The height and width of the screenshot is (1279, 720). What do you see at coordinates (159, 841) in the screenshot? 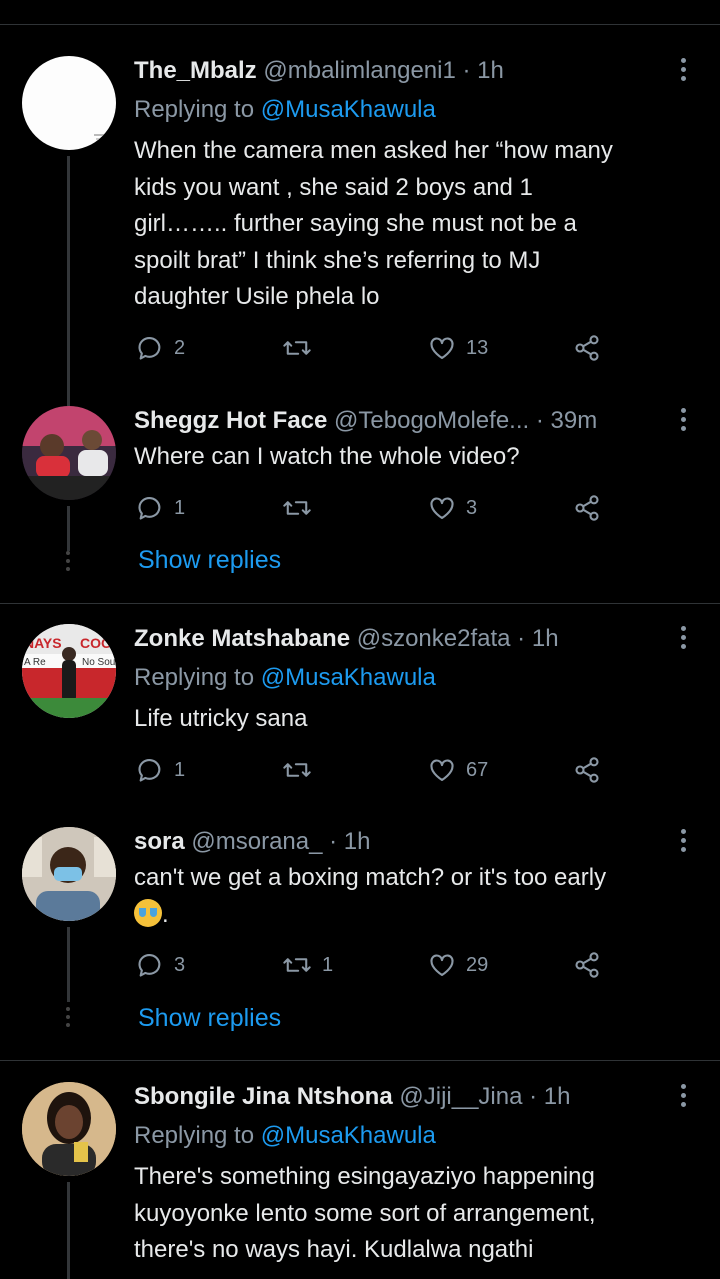
I see `display-name: sora` at bounding box center [159, 841].